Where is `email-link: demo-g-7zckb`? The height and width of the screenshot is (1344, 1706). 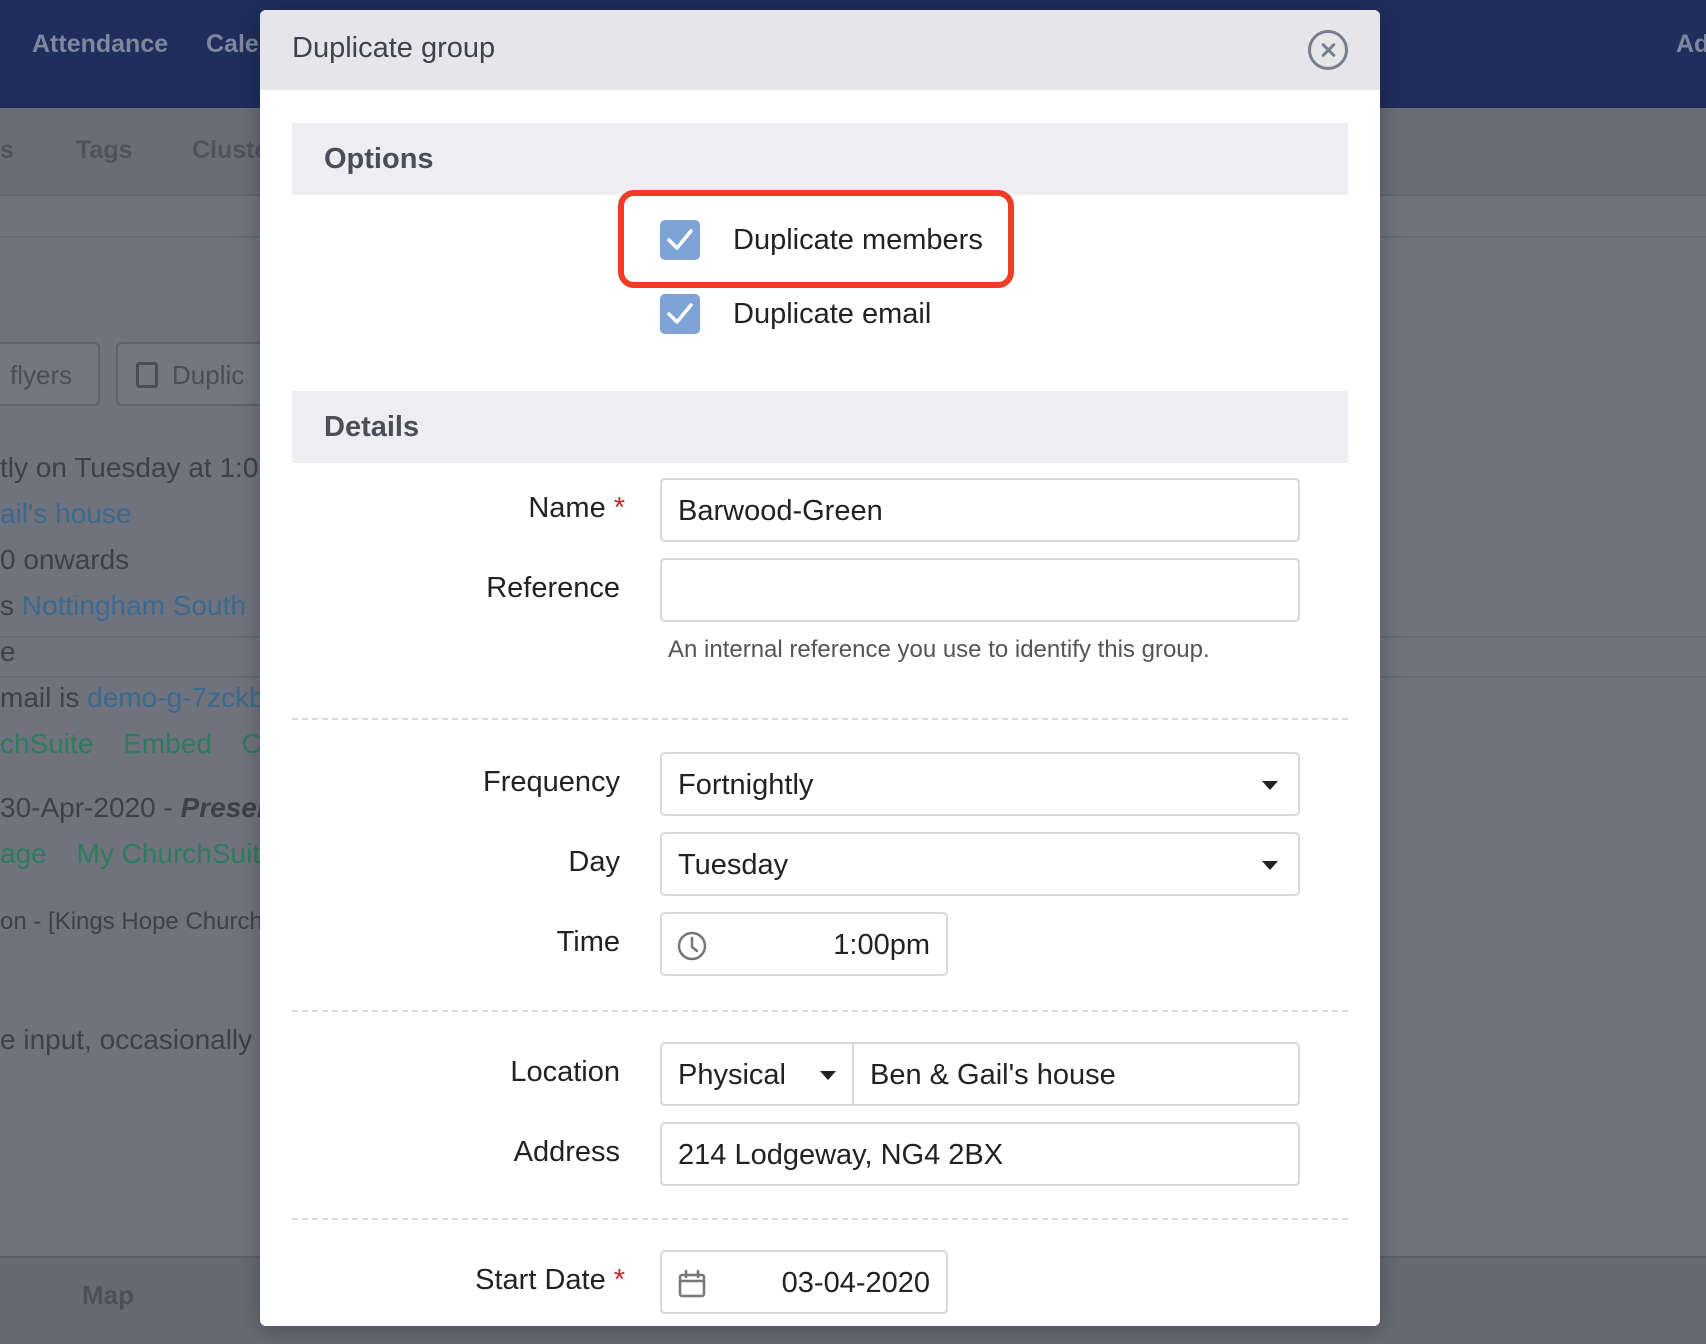
email-link: demo-g-7zckb is located at coordinates (175, 697).